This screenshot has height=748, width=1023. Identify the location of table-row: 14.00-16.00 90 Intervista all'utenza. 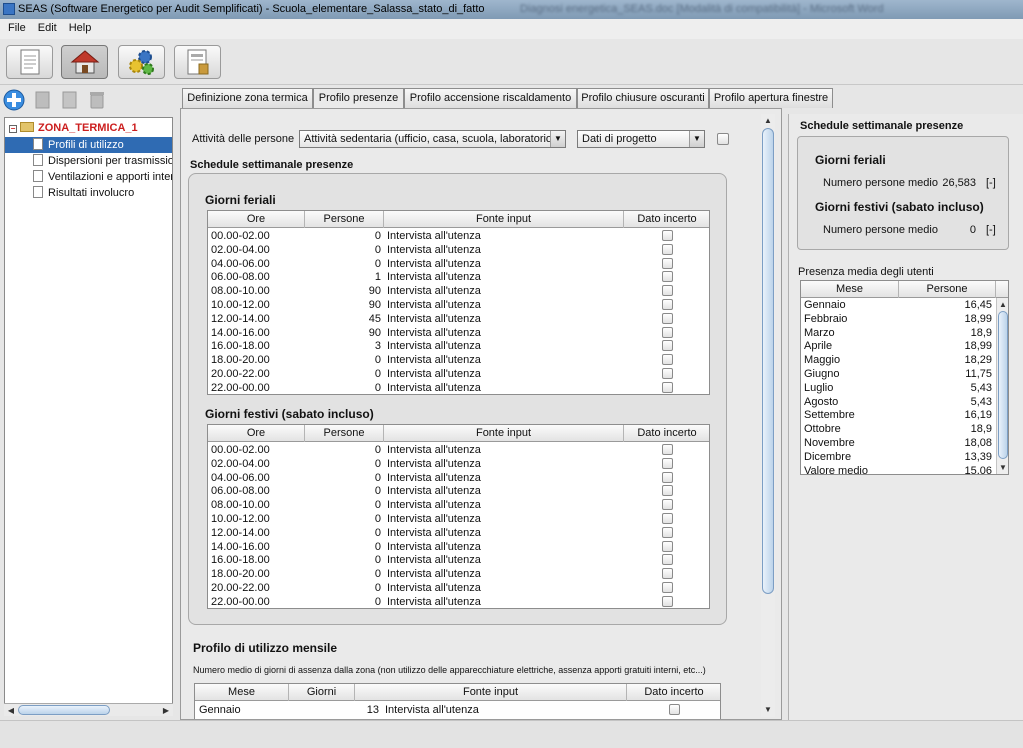
(458, 333).